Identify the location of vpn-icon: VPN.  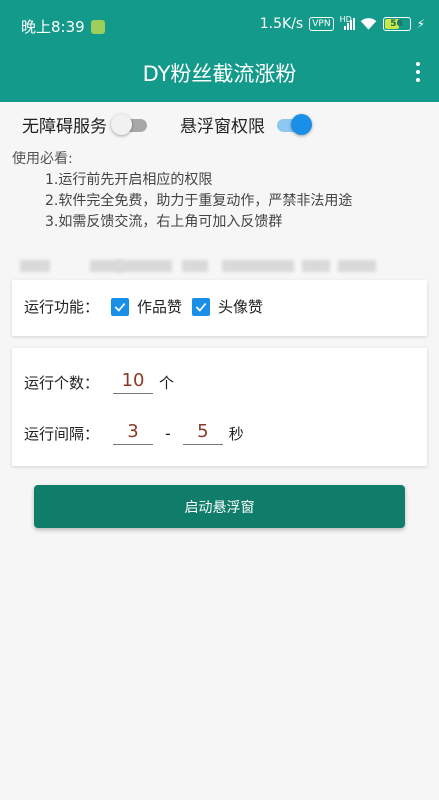
(321, 24).